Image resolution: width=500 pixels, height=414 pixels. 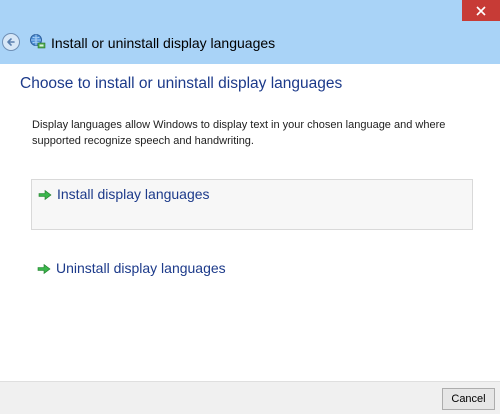 What do you see at coordinates (468, 399) in the screenshot?
I see `cancel-button: Cancel` at bounding box center [468, 399].